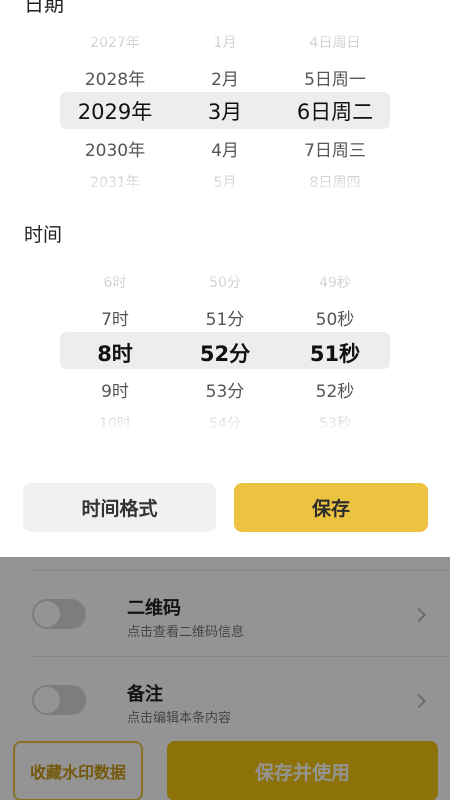 The width and height of the screenshot is (450, 800). What do you see at coordinates (335, 423) in the screenshot?
I see `second-option: 53秒` at bounding box center [335, 423].